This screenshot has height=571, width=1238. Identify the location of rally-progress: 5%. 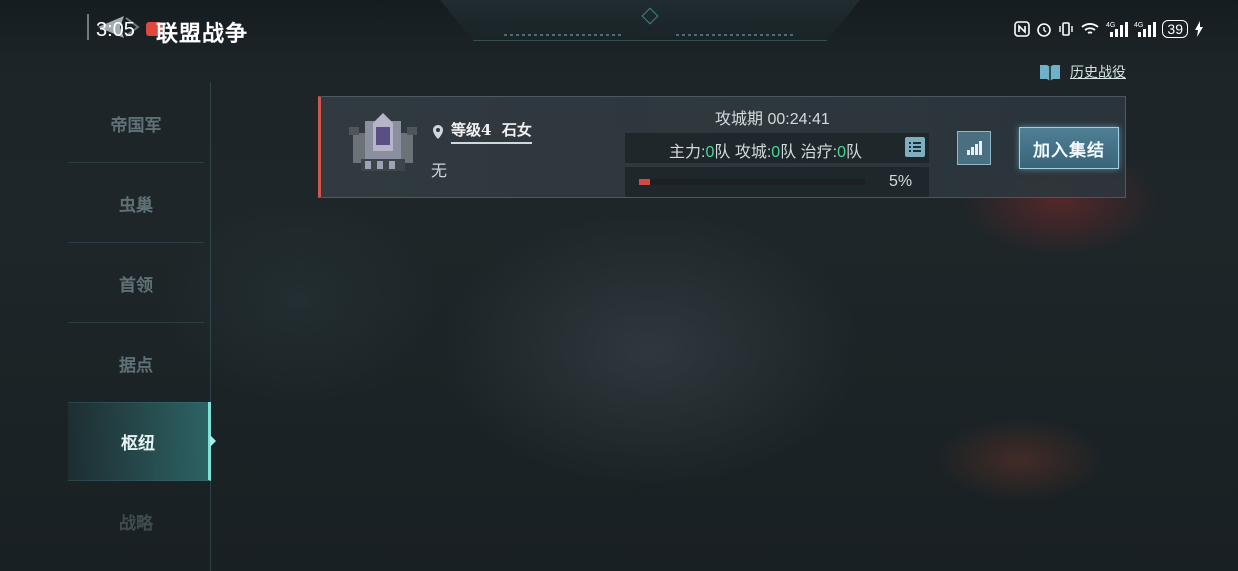
(777, 182).